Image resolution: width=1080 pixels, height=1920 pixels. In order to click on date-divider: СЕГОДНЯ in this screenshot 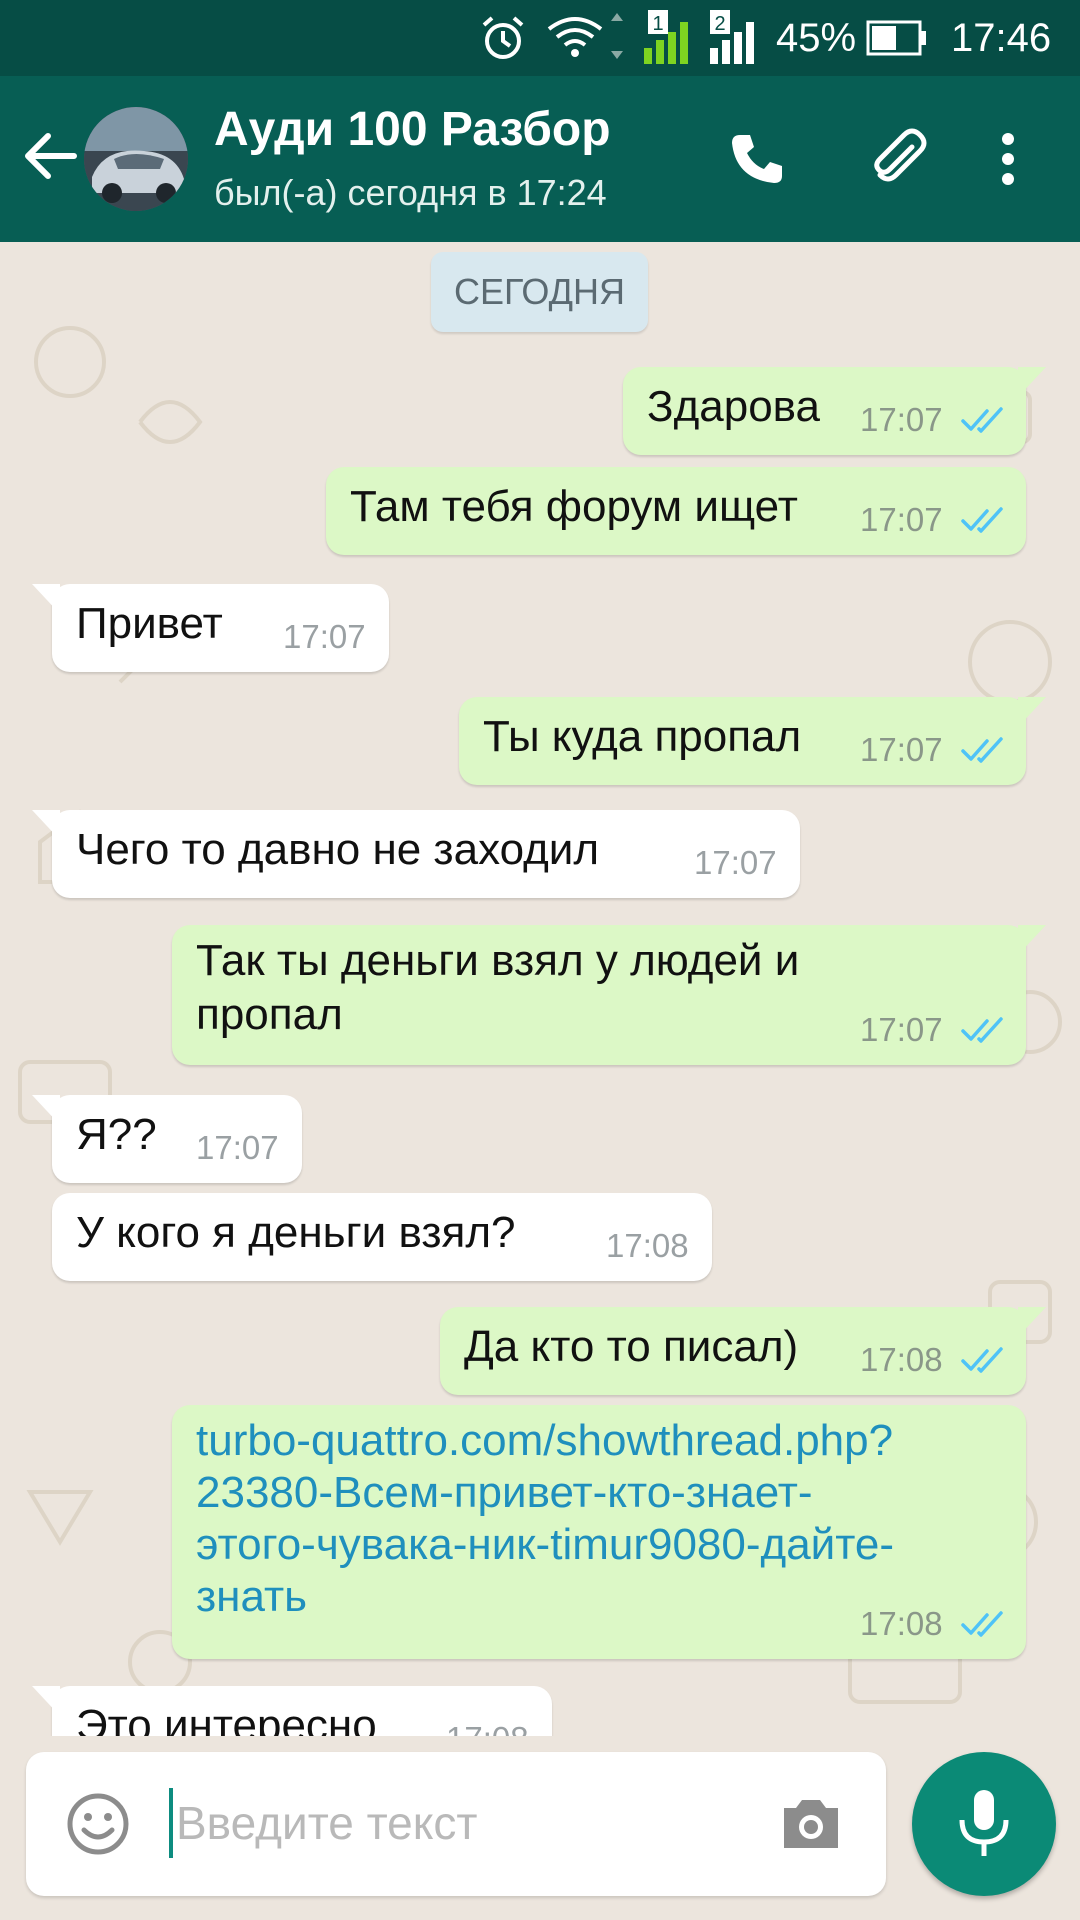, I will do `click(539, 292)`.